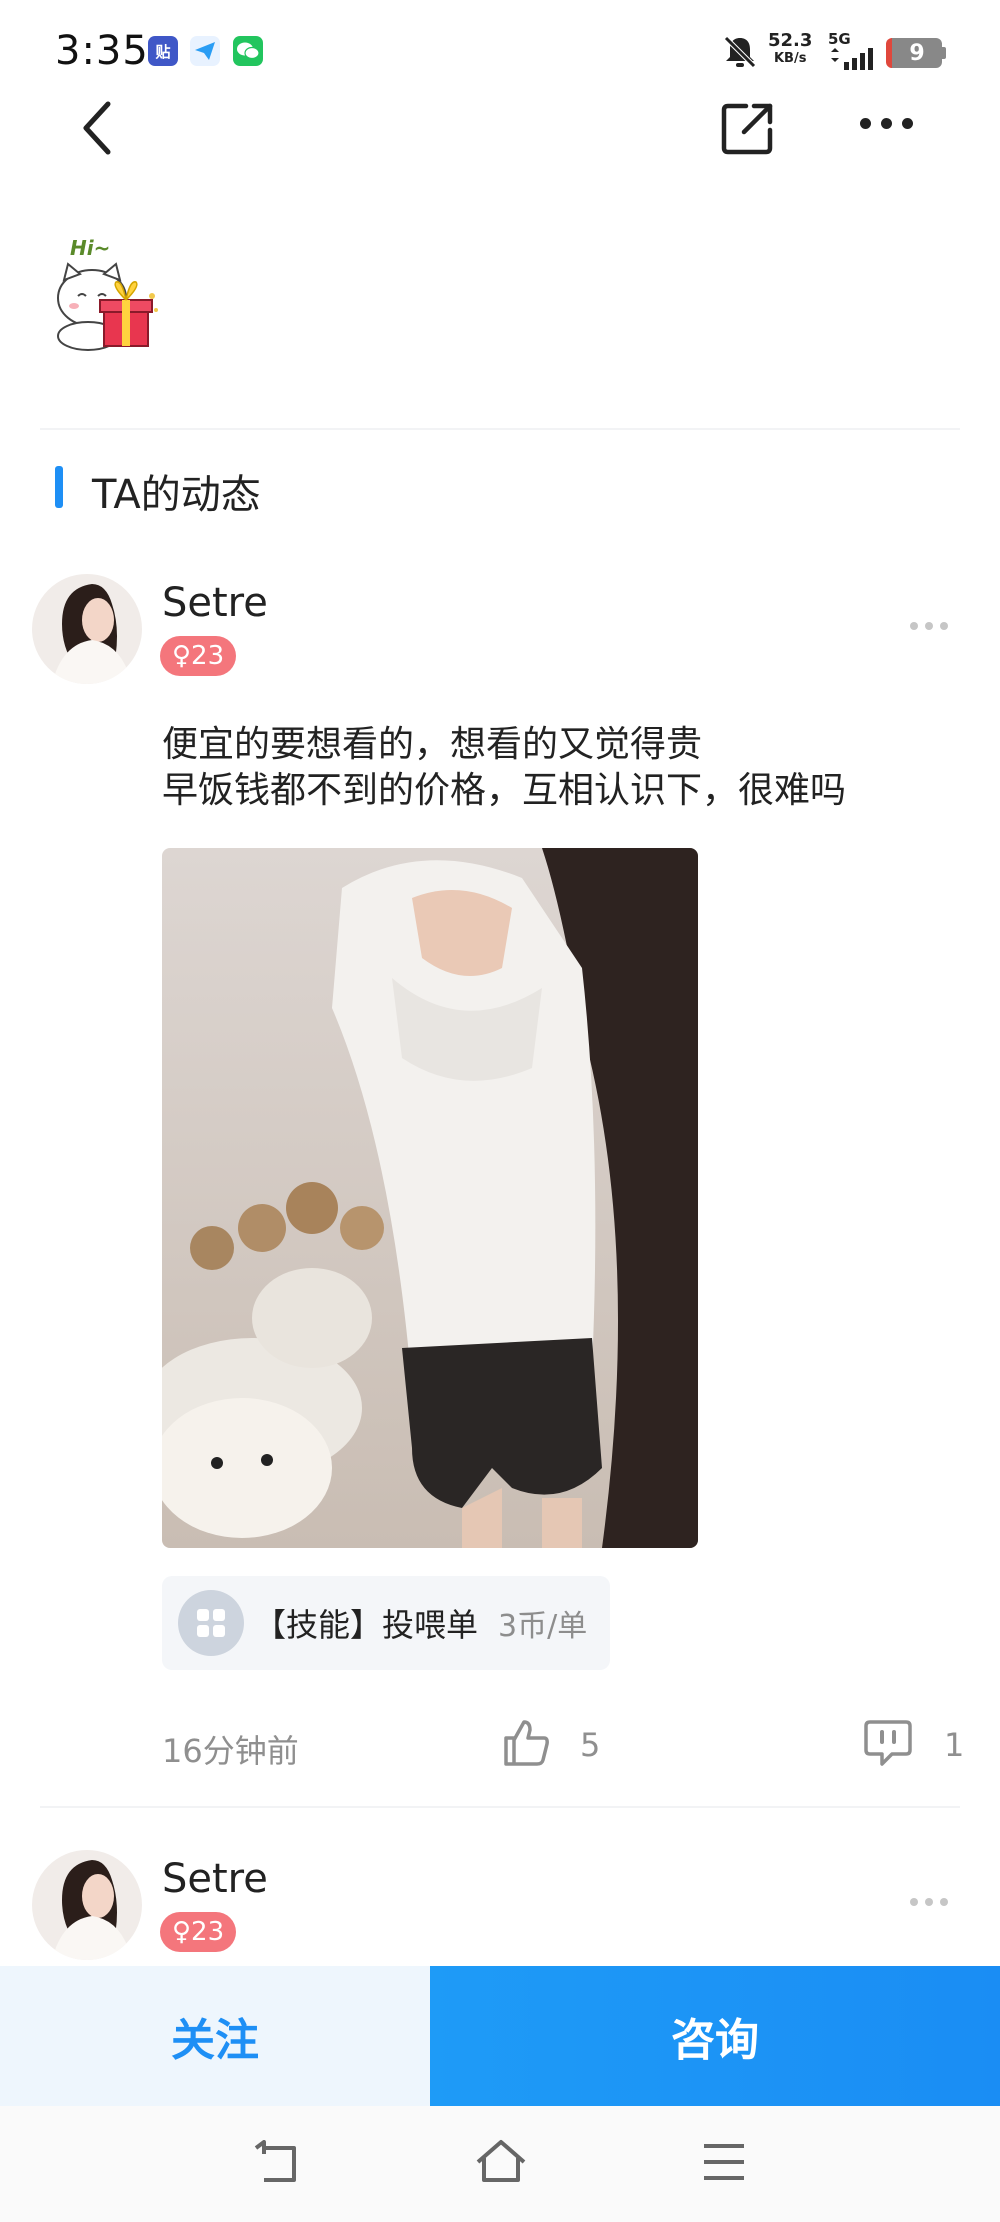 The image size is (1000, 2222). I want to click on network-speed: 52.3 KB/s, so click(790, 50).